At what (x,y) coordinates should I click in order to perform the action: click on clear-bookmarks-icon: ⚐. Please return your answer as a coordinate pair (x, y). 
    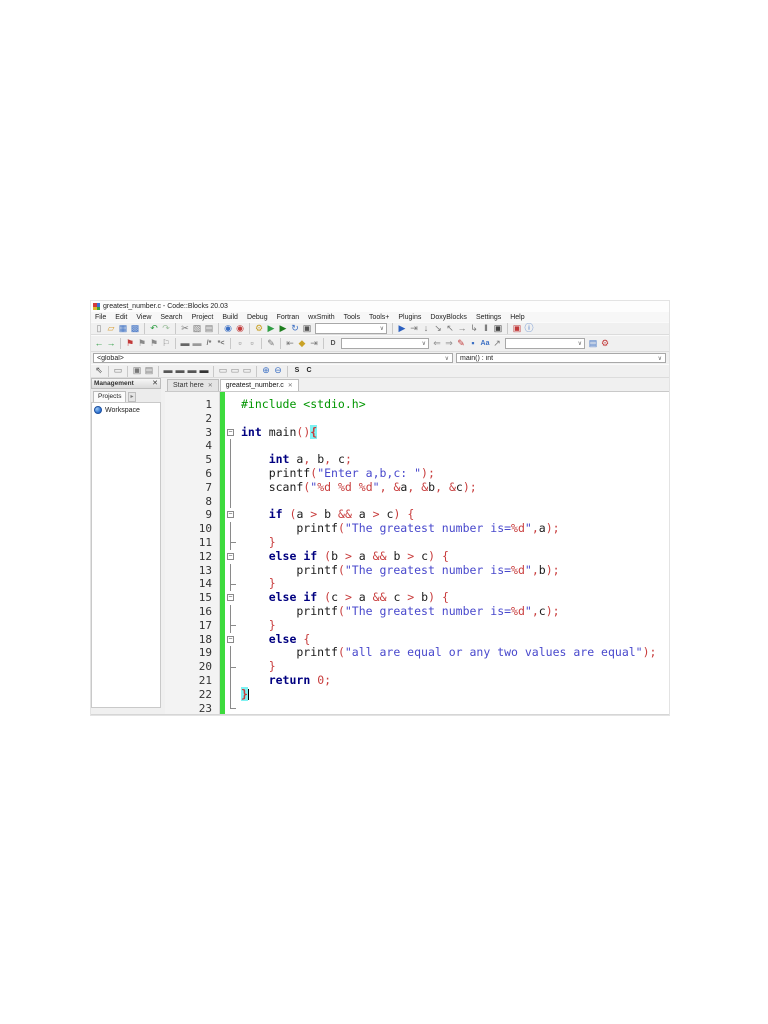
    Looking at the image, I should click on (166, 344).